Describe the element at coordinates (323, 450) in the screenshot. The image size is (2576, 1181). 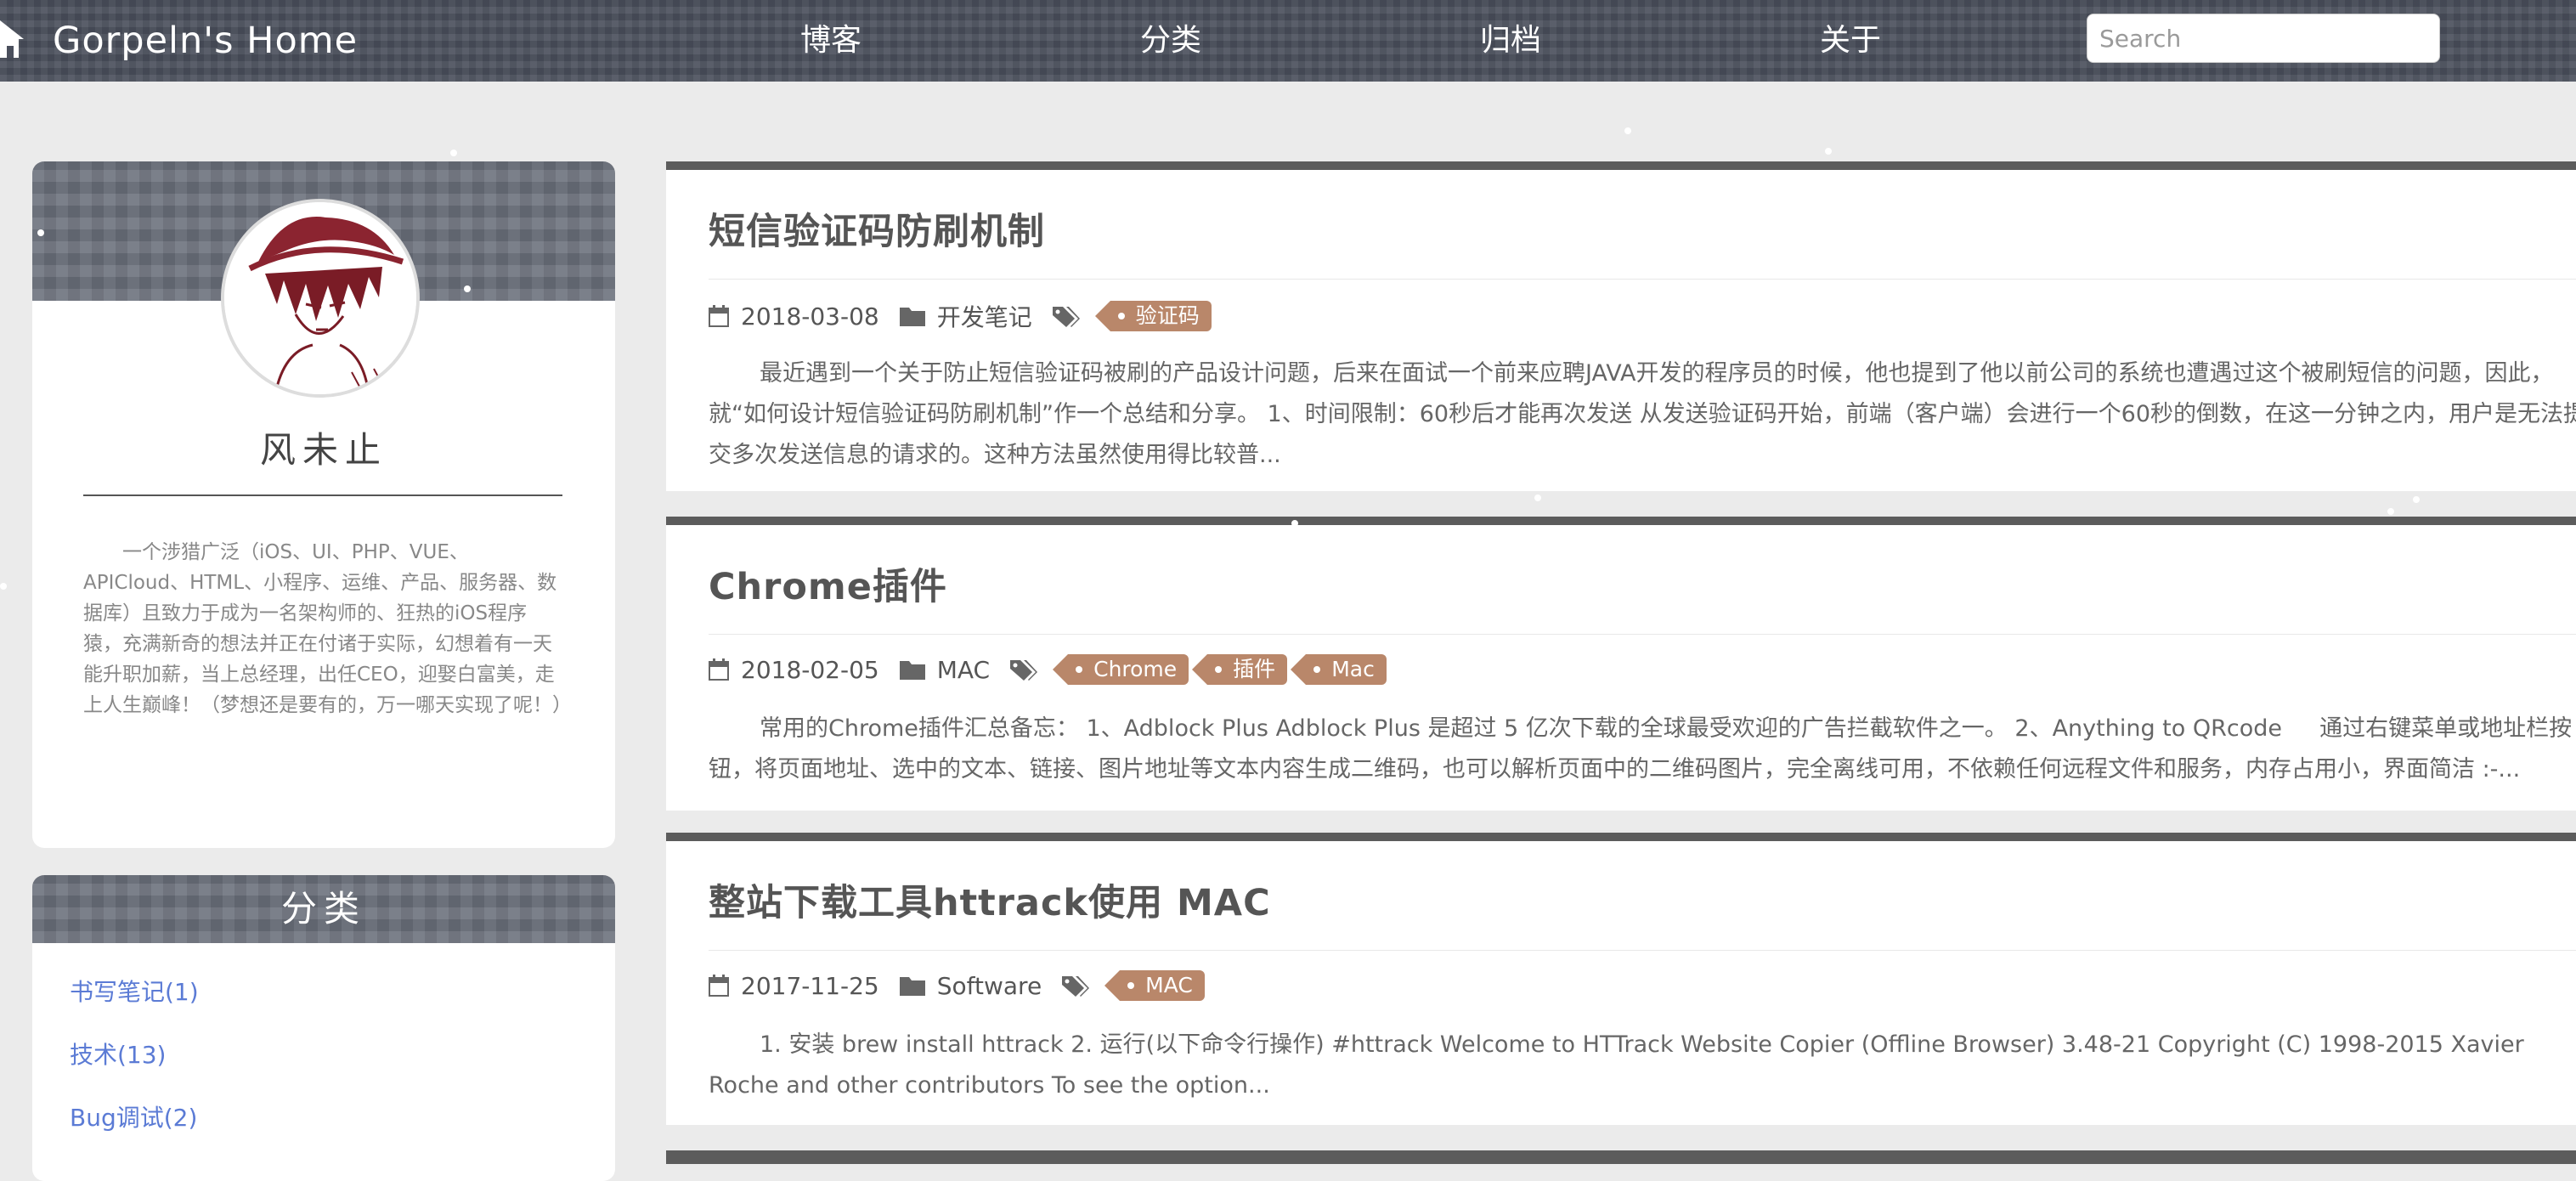
I see `author-name: 风未止` at that location.